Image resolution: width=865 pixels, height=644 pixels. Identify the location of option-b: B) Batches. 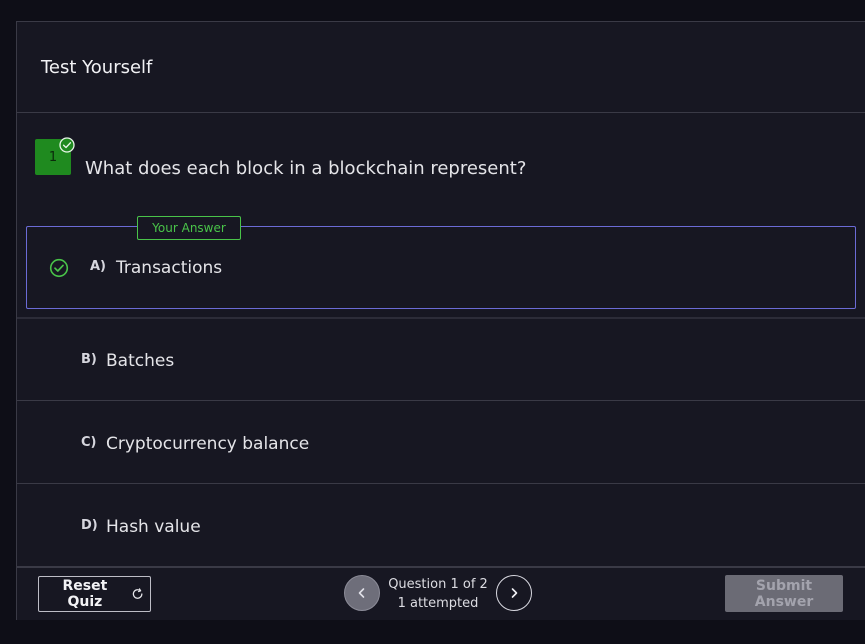
(441, 360).